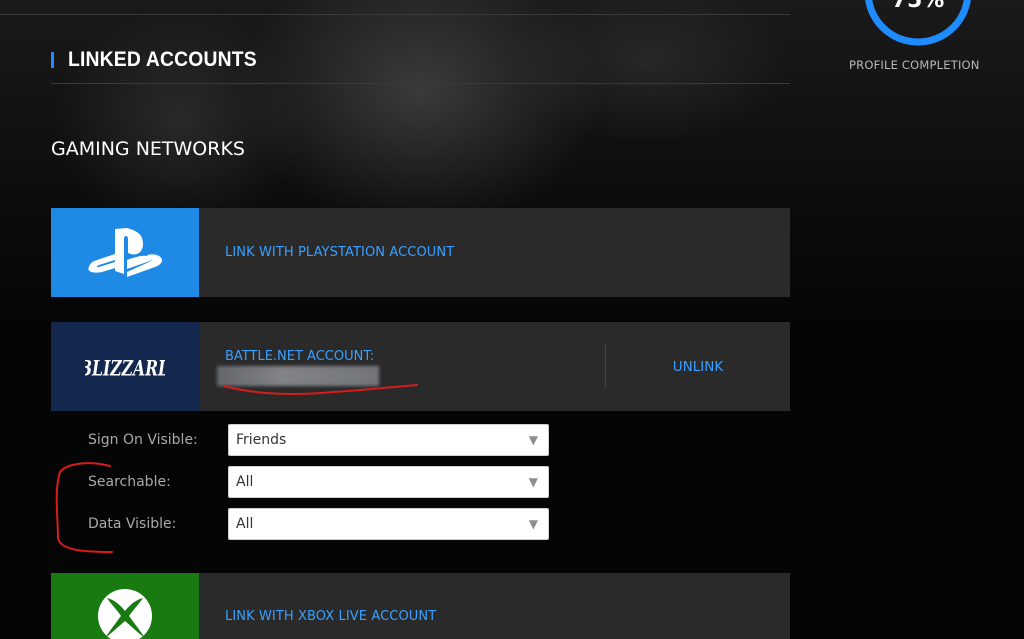 This screenshot has width=1024, height=639. I want to click on header-divider, so click(420, 83).